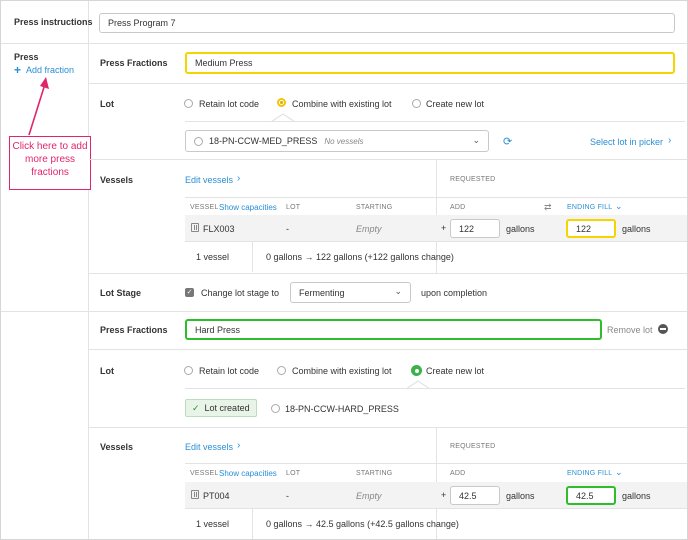  Describe the element at coordinates (275, 408) in the screenshot. I see `lot-code-radio` at that location.